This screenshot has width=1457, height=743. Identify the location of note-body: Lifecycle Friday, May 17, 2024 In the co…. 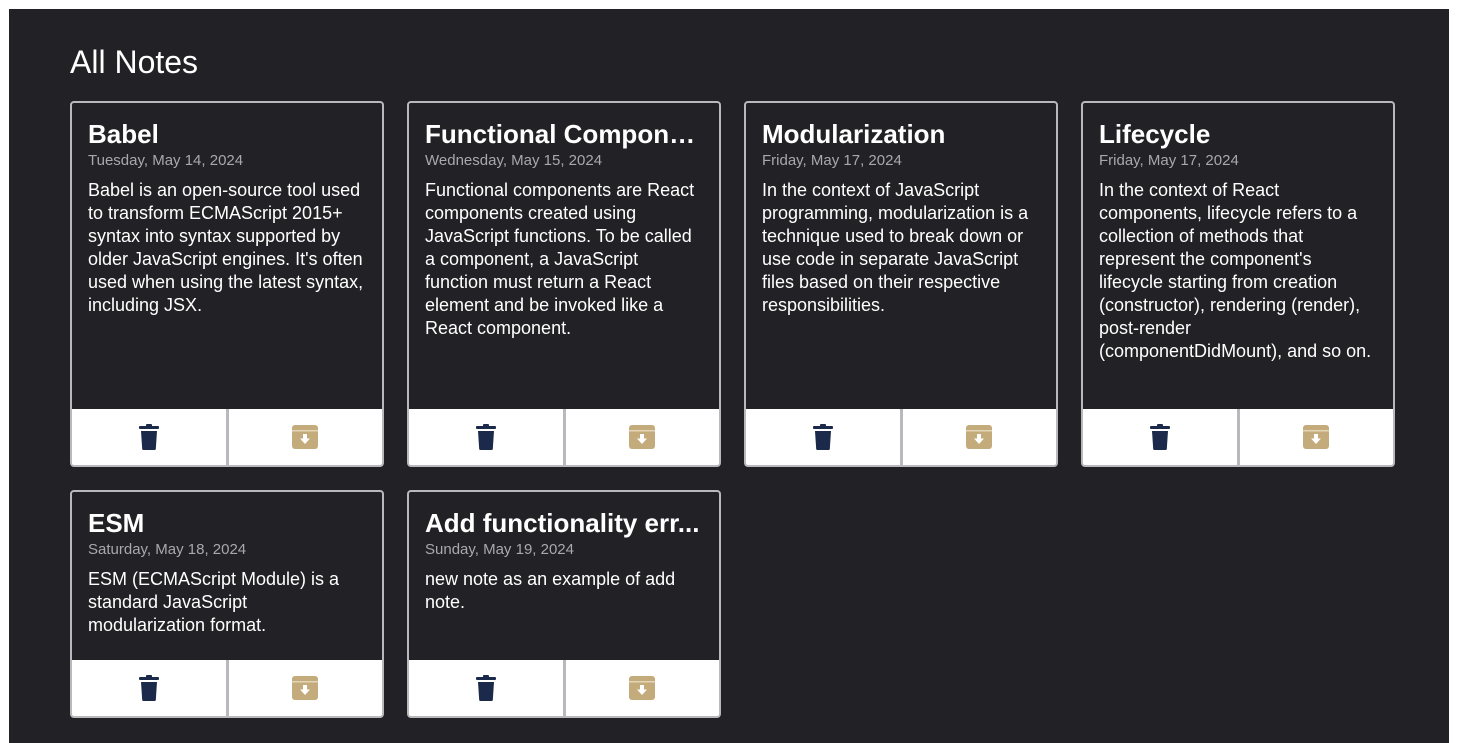
(1238, 256).